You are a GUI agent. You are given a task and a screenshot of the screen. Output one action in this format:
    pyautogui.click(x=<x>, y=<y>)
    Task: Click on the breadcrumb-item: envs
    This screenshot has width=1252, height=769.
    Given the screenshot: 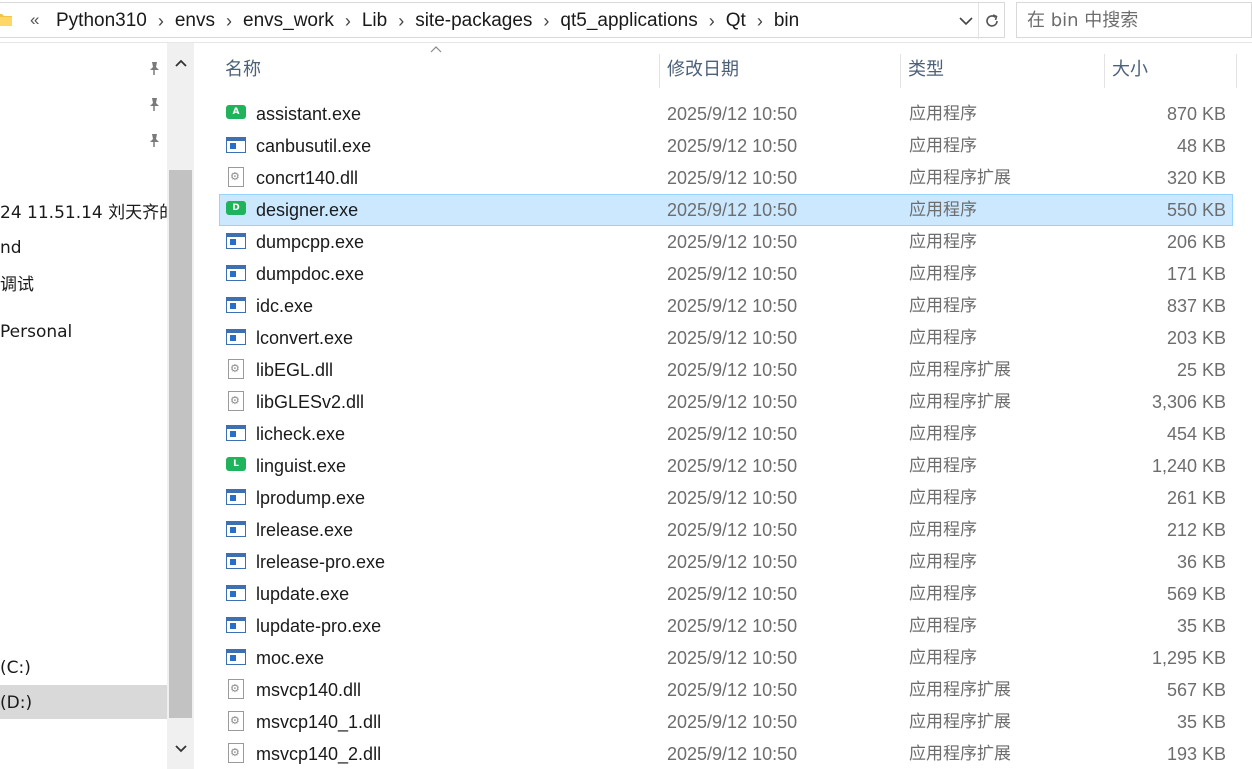 What is the action you would take?
    pyautogui.click(x=195, y=21)
    